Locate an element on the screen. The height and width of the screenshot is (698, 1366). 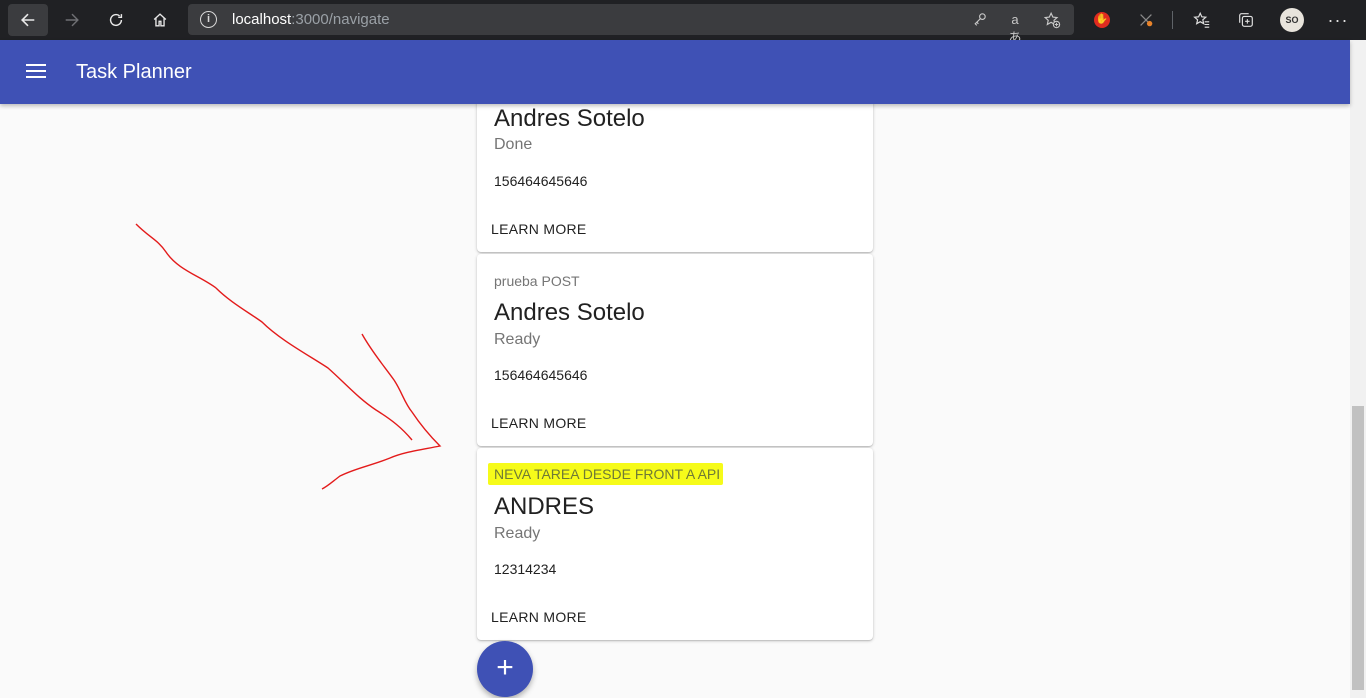
app-title: Task Planner is located at coordinates (134, 72).